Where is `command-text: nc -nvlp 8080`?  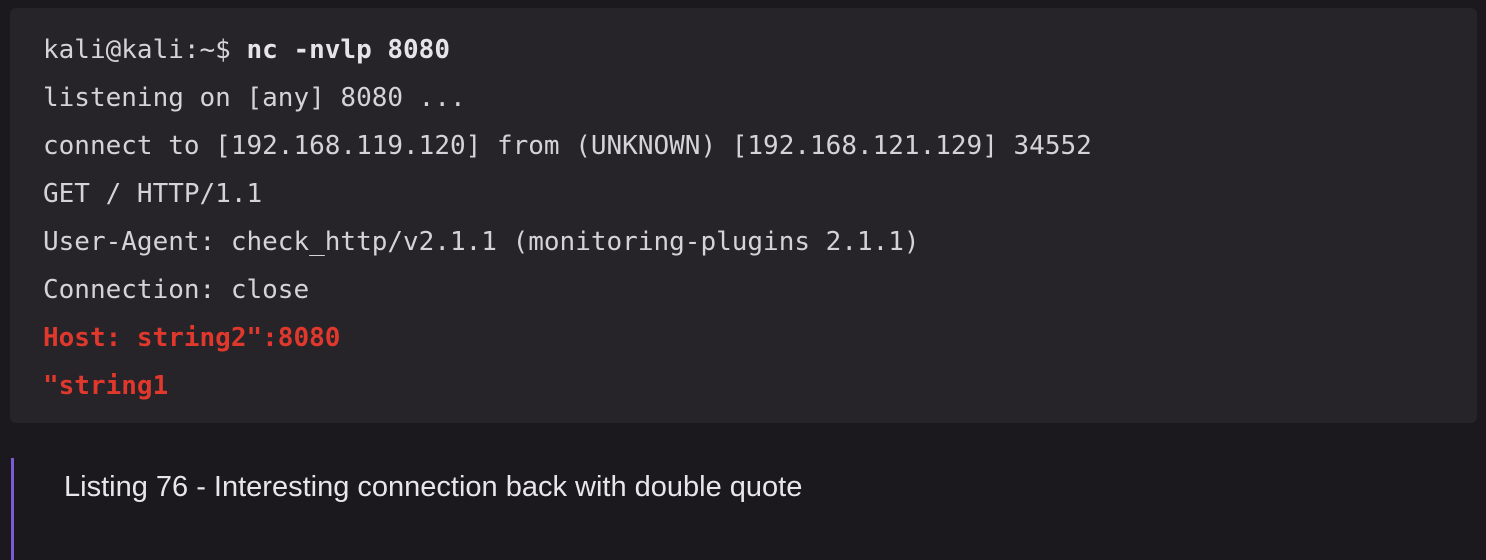
command-text: nc -nvlp 8080 is located at coordinates (348, 50).